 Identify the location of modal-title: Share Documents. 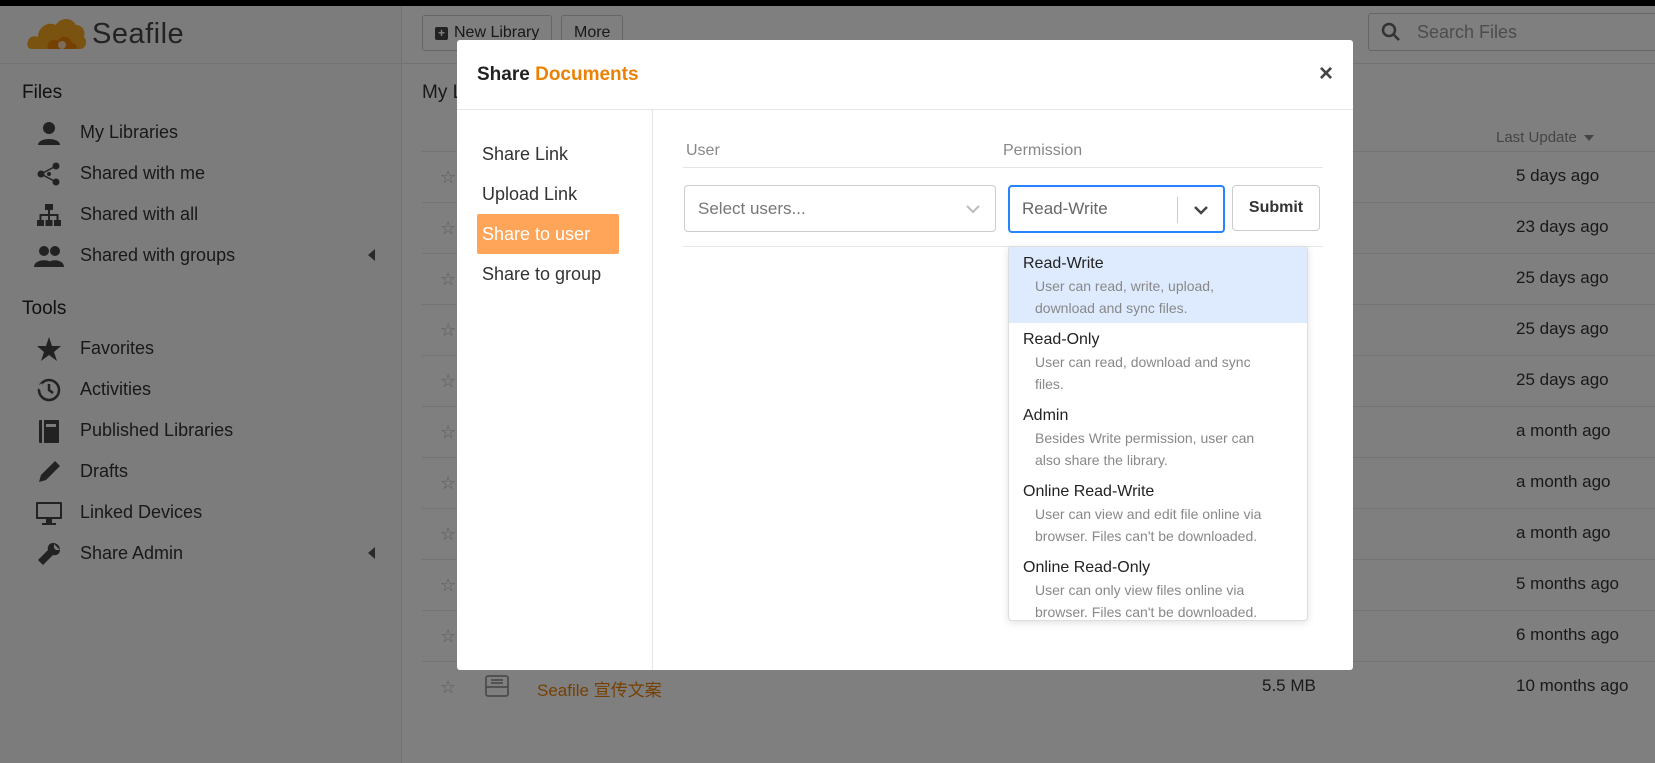
(558, 75).